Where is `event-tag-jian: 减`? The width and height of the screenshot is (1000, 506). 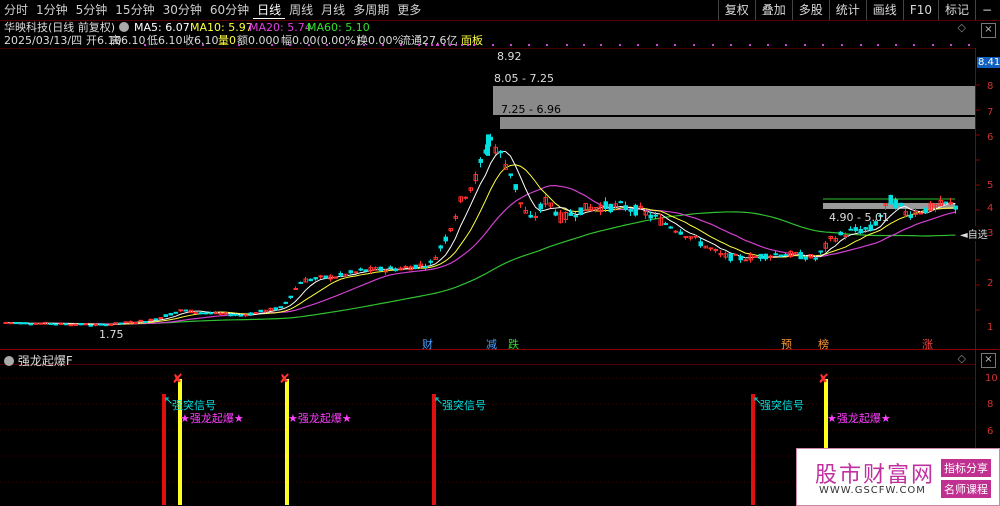 event-tag-jian: 减 is located at coordinates (491, 344).